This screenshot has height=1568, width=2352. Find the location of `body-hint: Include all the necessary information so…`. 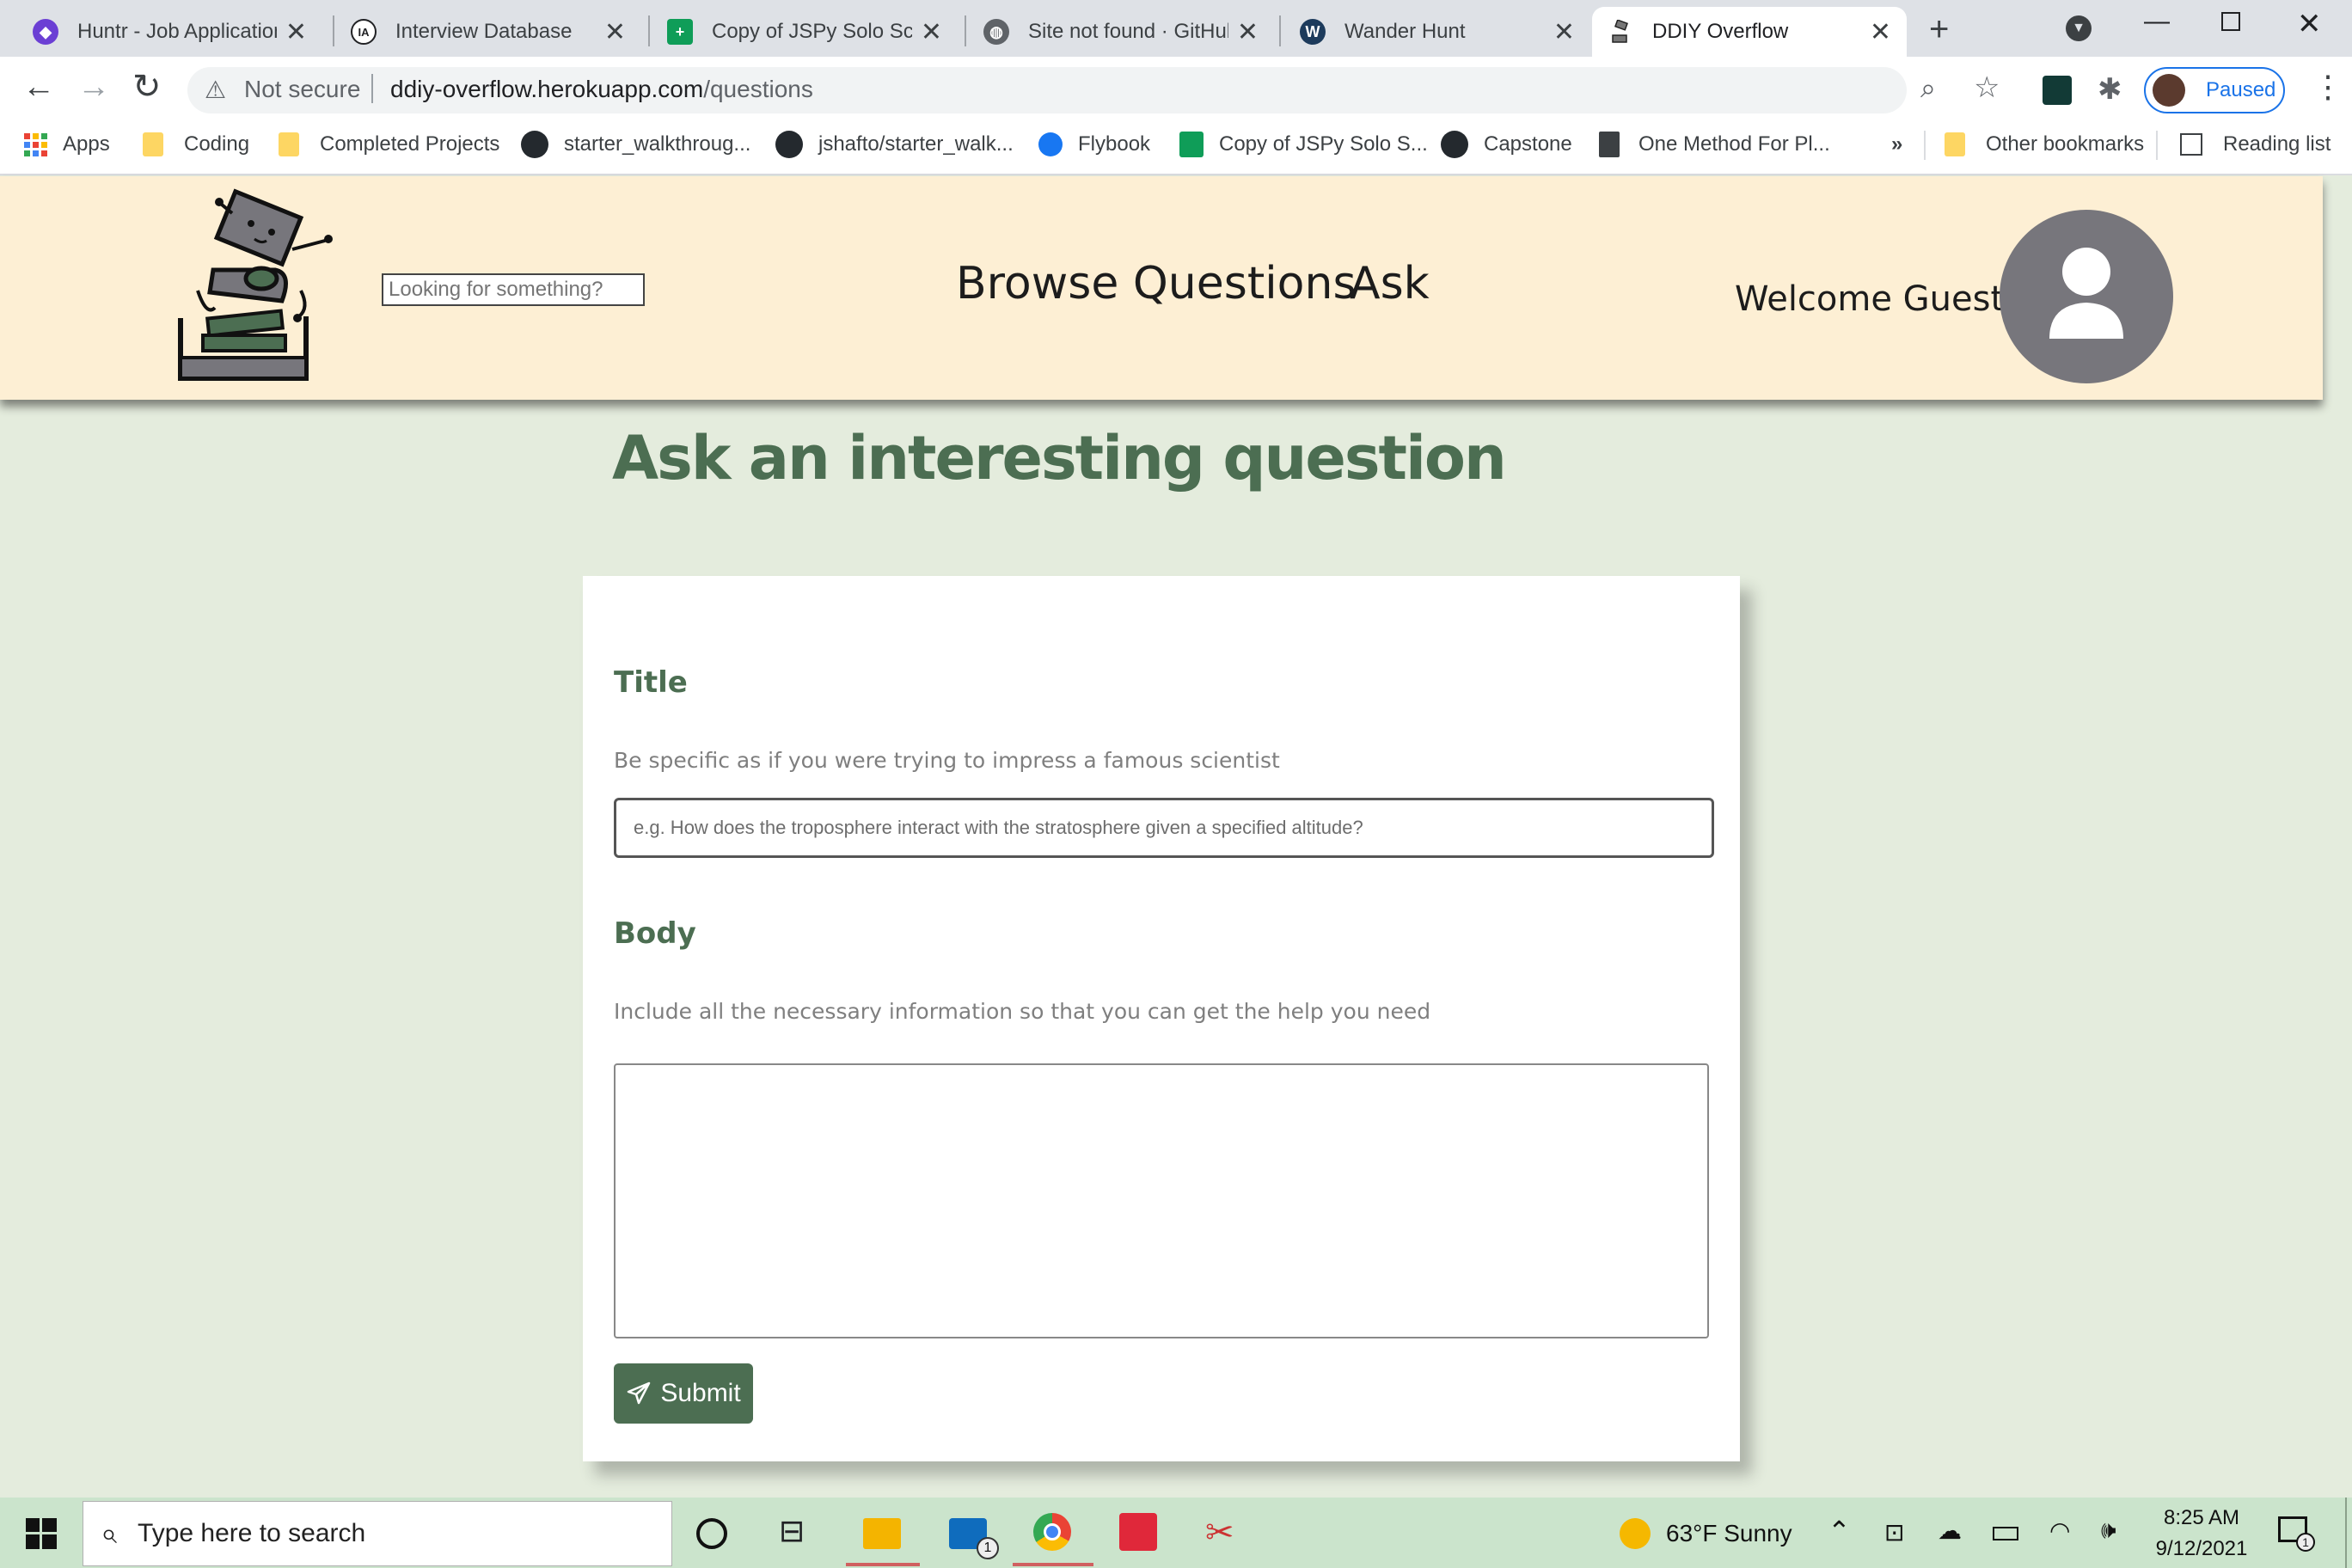

body-hint: Include all the necessary information so… is located at coordinates (1022, 1011).